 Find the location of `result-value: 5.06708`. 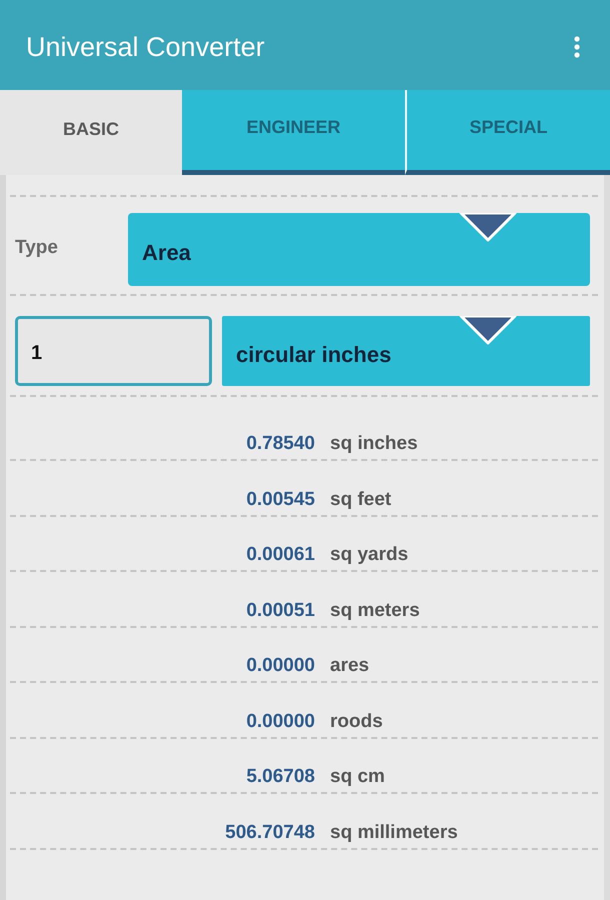

result-value: 5.06708 is located at coordinates (280, 777).